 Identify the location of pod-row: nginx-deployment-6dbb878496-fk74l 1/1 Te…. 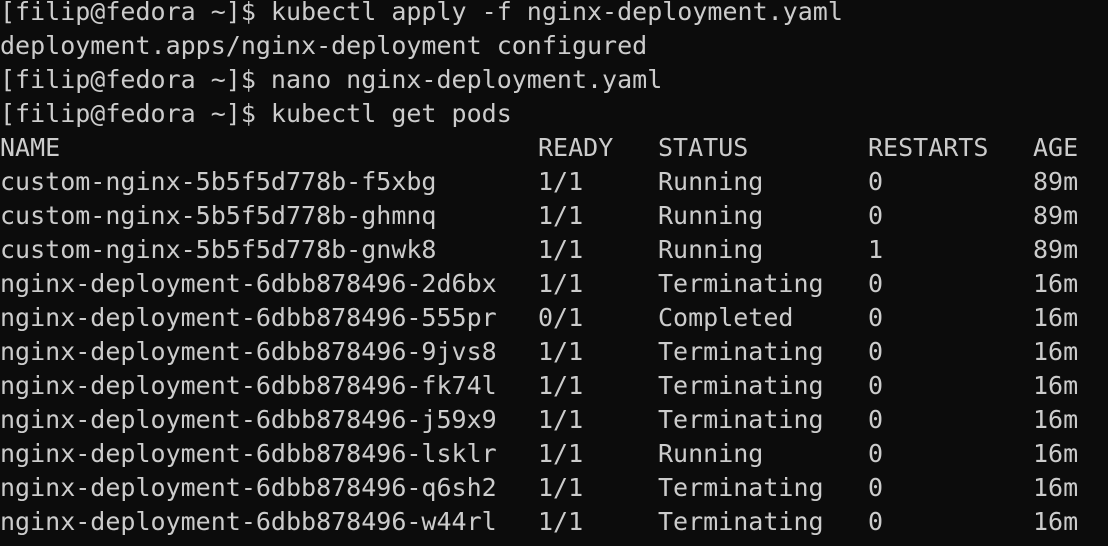
(539, 386).